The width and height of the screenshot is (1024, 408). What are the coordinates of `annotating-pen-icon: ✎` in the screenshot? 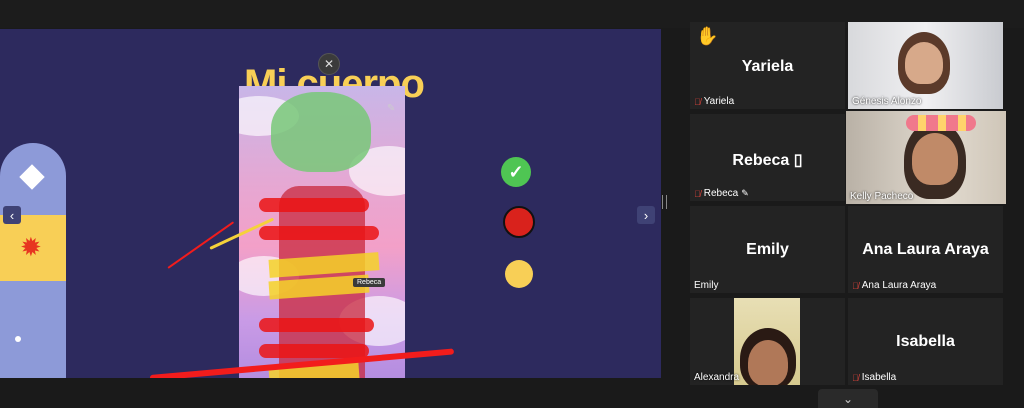 It's located at (745, 193).